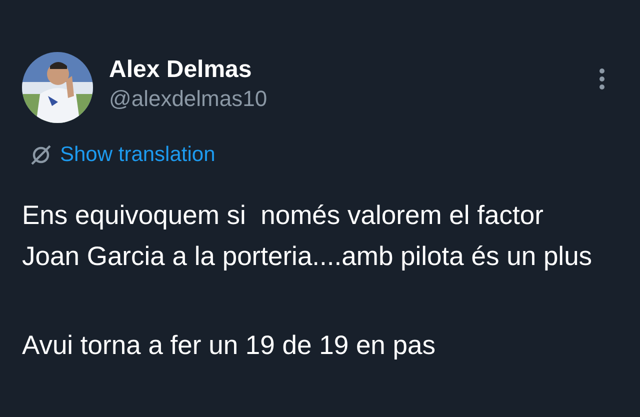 The height and width of the screenshot is (417, 640). What do you see at coordinates (602, 79) in the screenshot?
I see `more-options-icon` at bounding box center [602, 79].